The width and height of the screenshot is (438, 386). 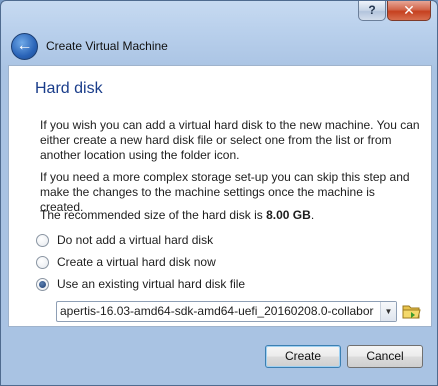 What do you see at coordinates (219, 353) in the screenshot?
I see `wizard-footer: Create Cancel` at bounding box center [219, 353].